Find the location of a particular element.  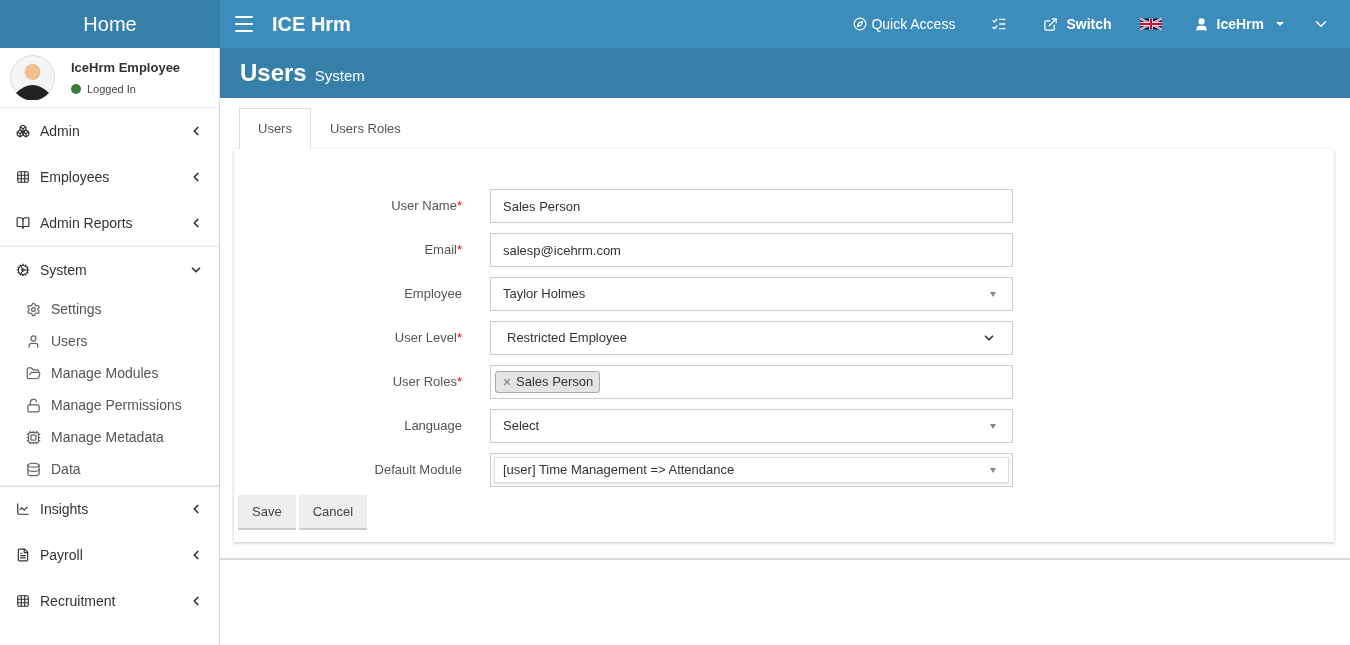

select-field: Select is located at coordinates (751, 426).